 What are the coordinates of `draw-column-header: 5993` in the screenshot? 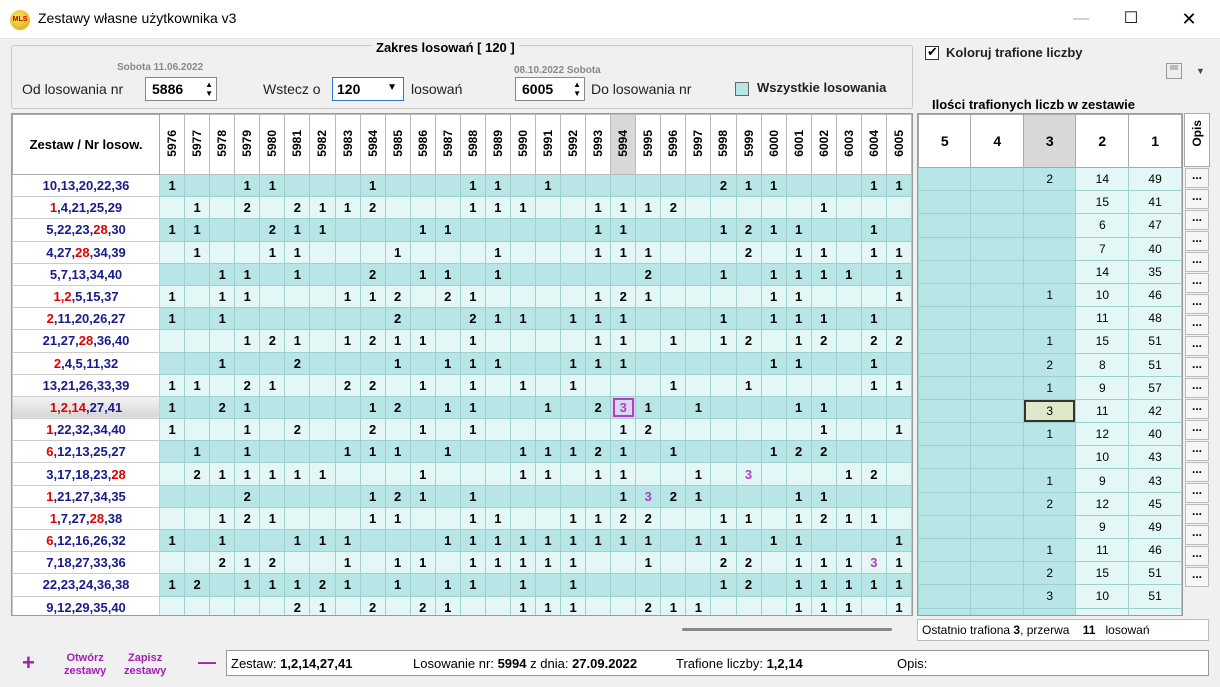 It's located at (598, 144).